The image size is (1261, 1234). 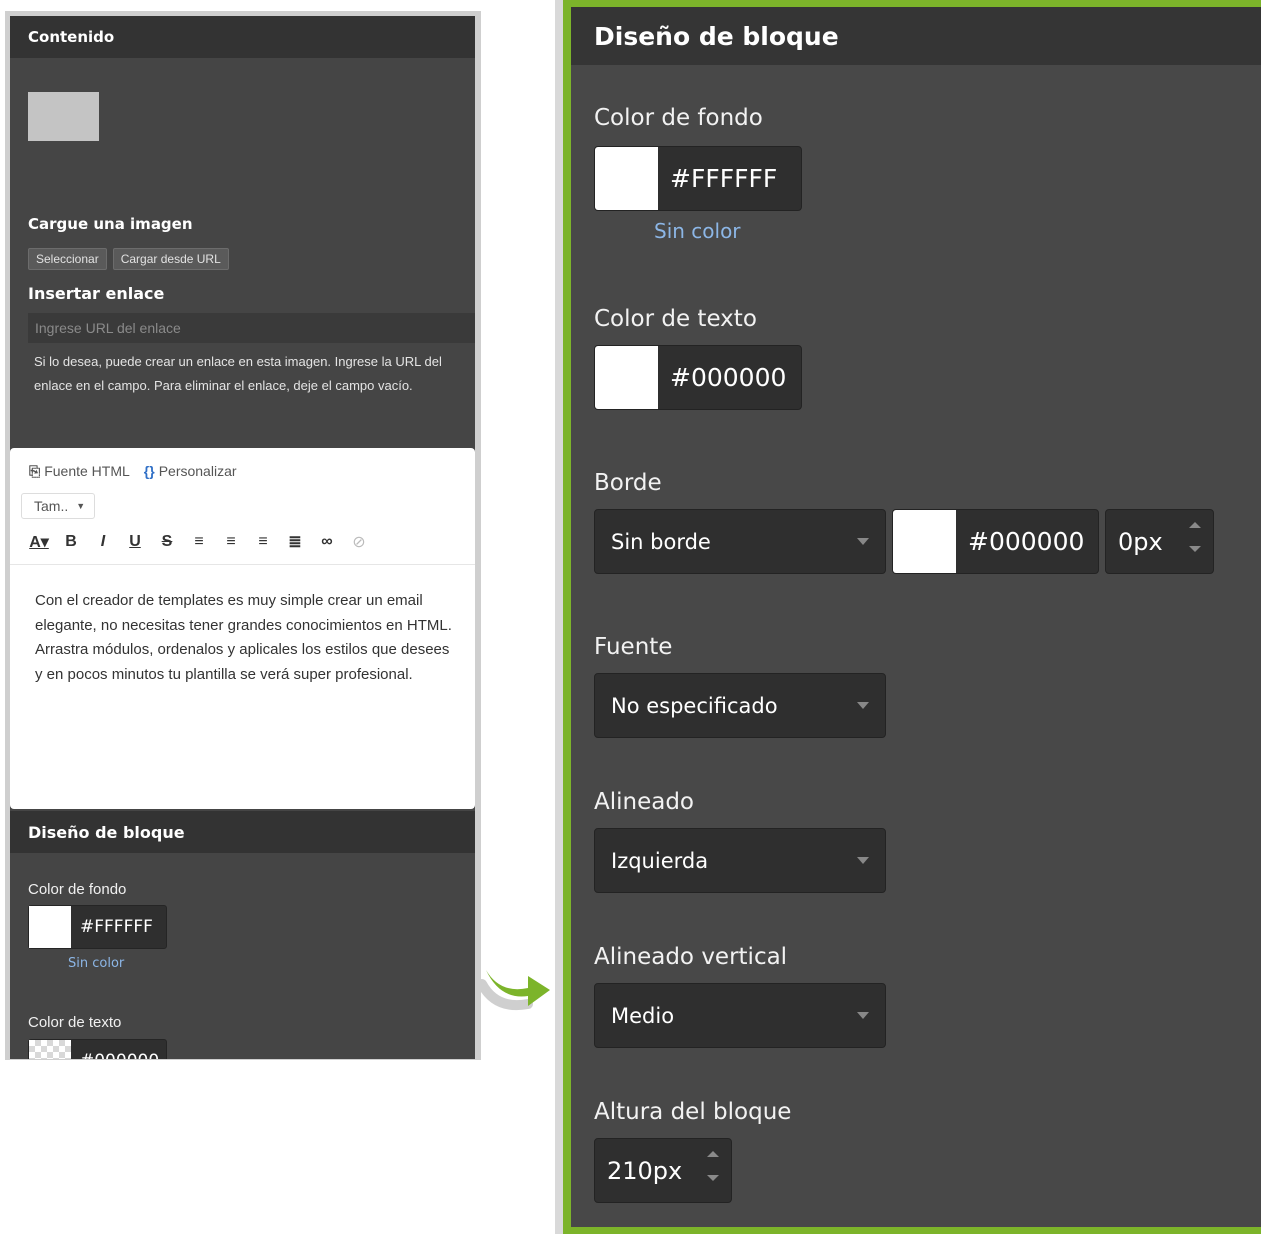 I want to click on font-select: No especificado, so click(x=740, y=705).